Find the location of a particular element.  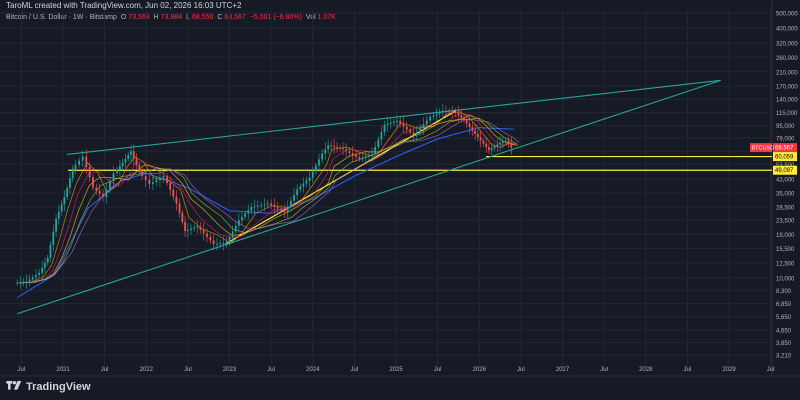

y-tick-label: 115,000 is located at coordinates (787, 114).